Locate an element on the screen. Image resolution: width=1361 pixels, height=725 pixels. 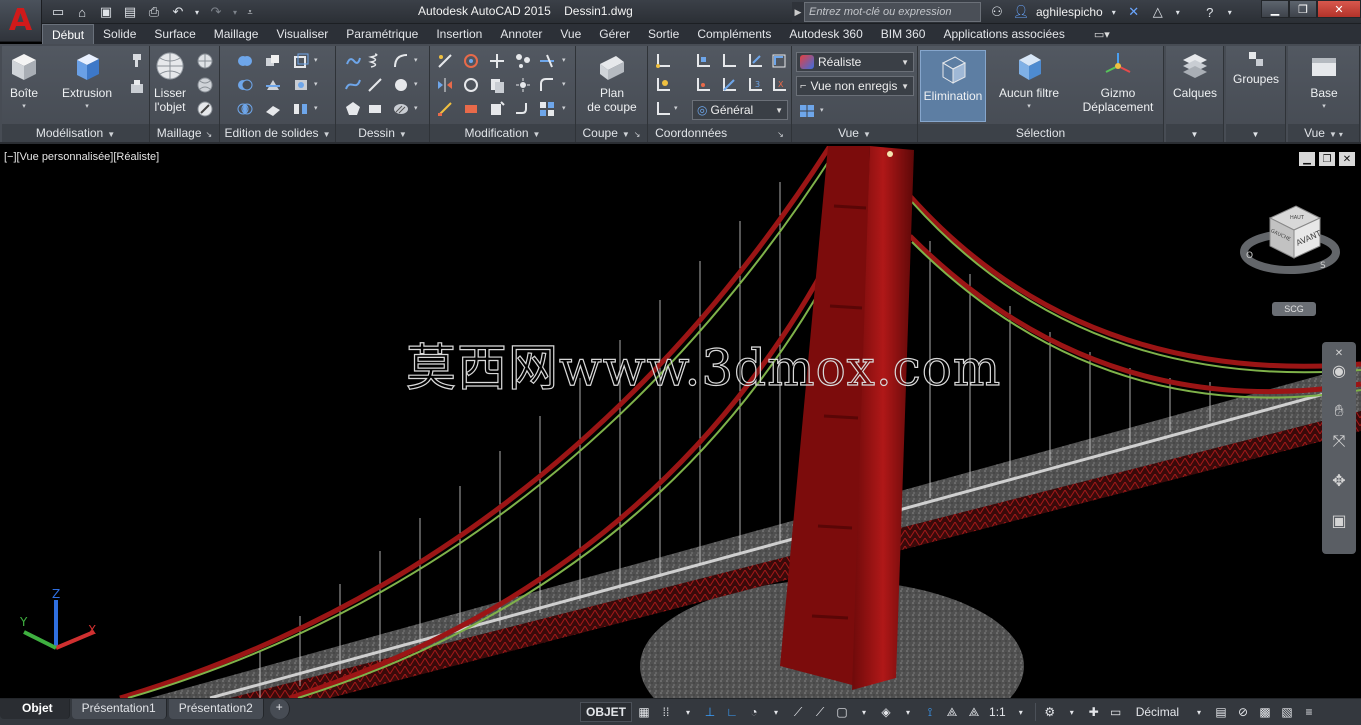
block-editor-icon is located at coordinates (547, 109).